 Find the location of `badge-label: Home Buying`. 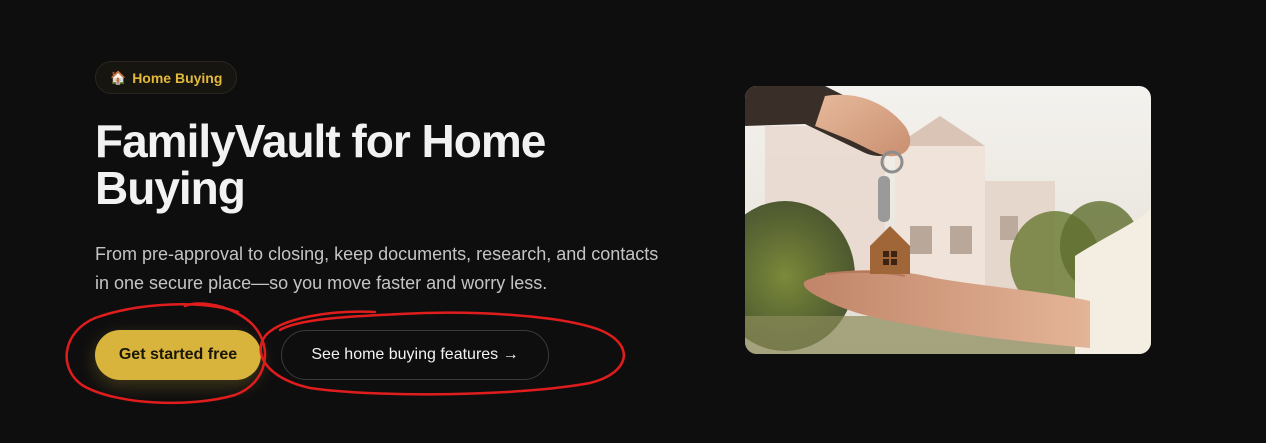

badge-label: Home Buying is located at coordinates (177, 77).